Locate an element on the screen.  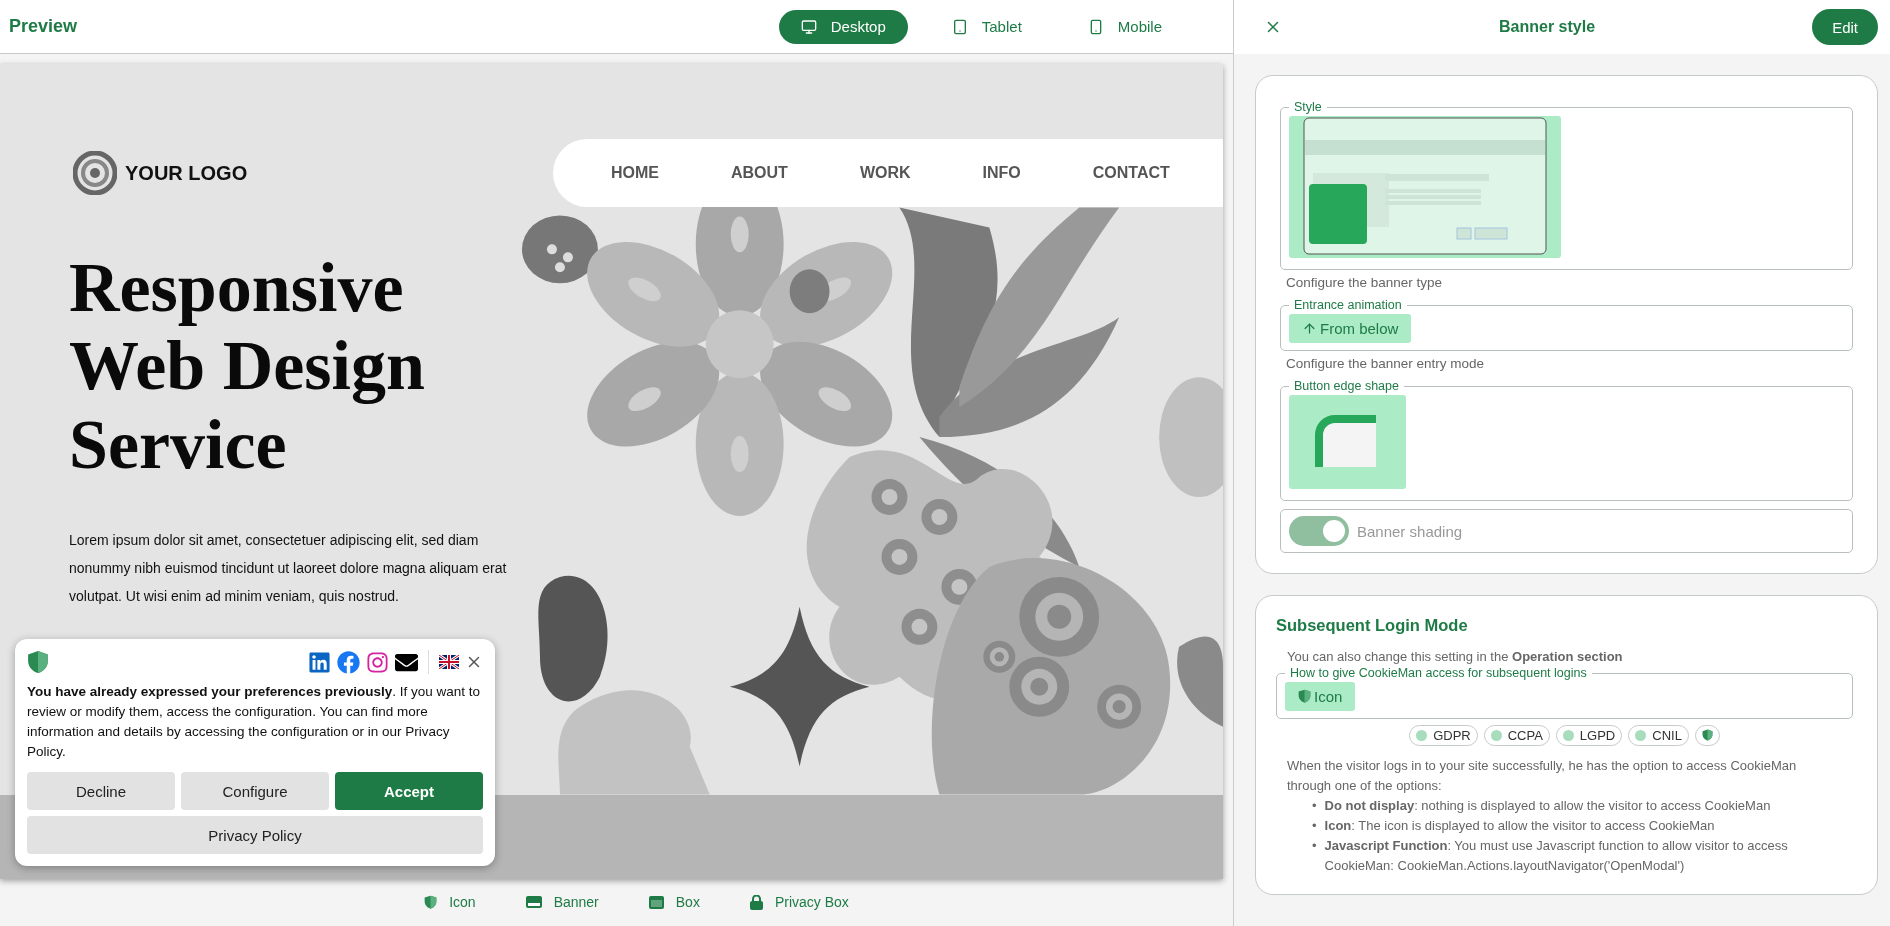
field-hint: Configure the banner type is located at coordinates (1365, 282).